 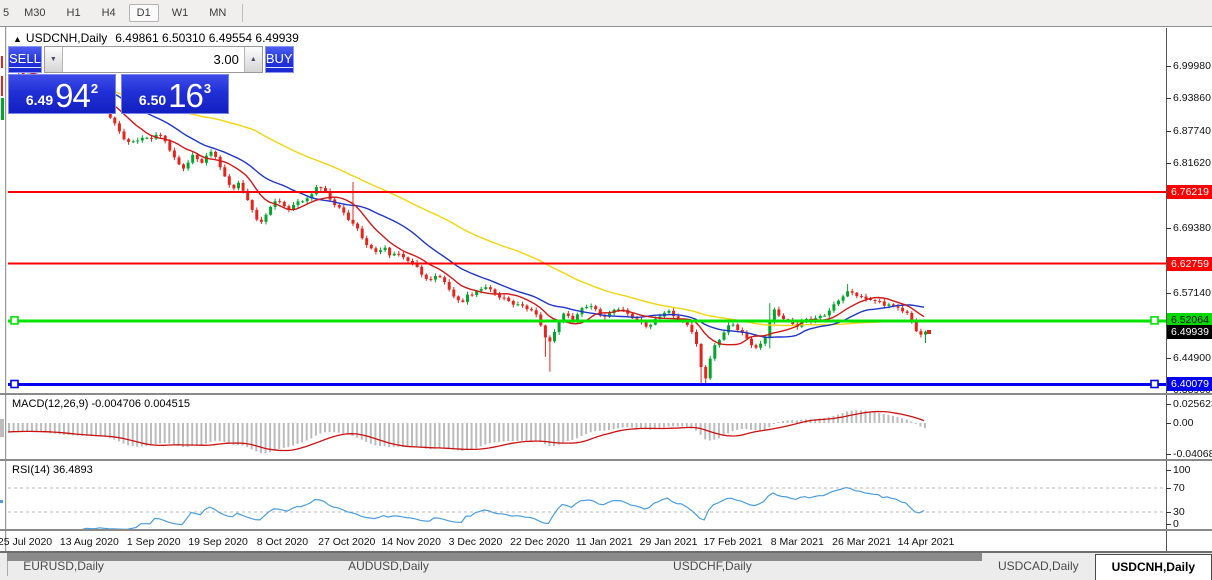 What do you see at coordinates (53, 59) in the screenshot?
I see `volume-decrease-icon: ▼` at bounding box center [53, 59].